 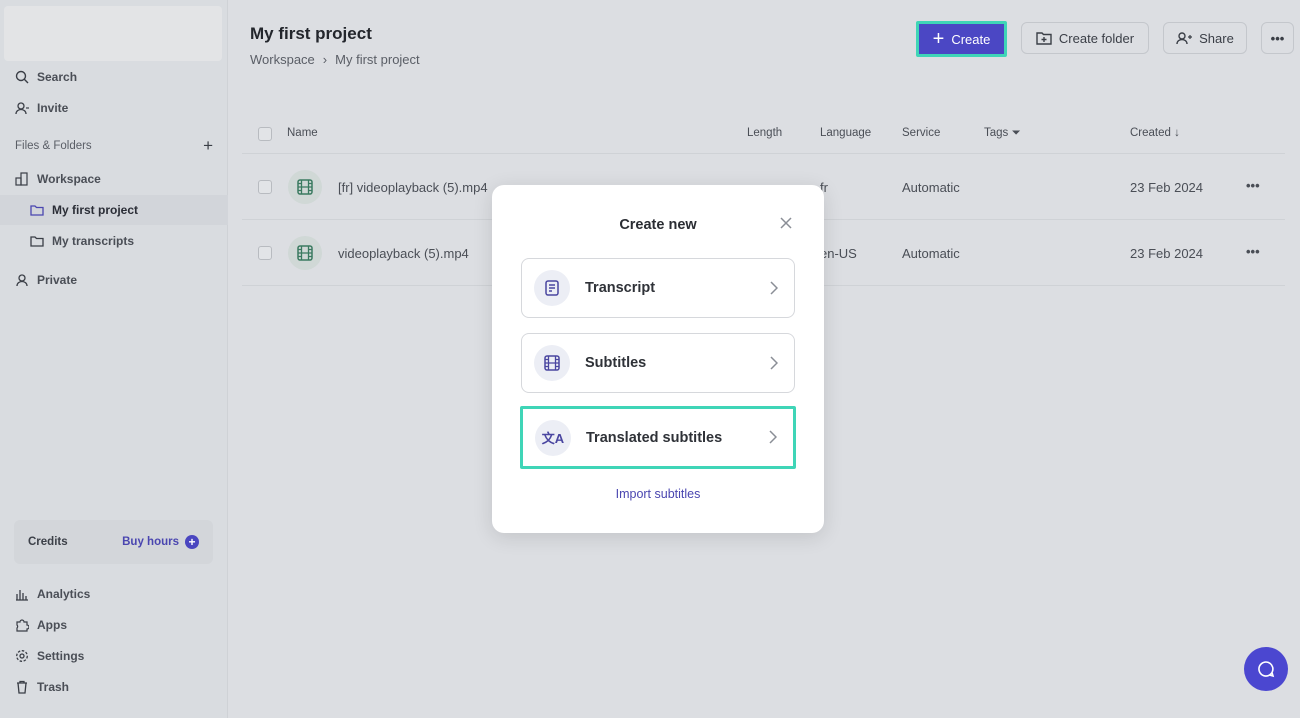 What do you see at coordinates (114, 77) in the screenshot?
I see `sidebar-search: Search` at bounding box center [114, 77].